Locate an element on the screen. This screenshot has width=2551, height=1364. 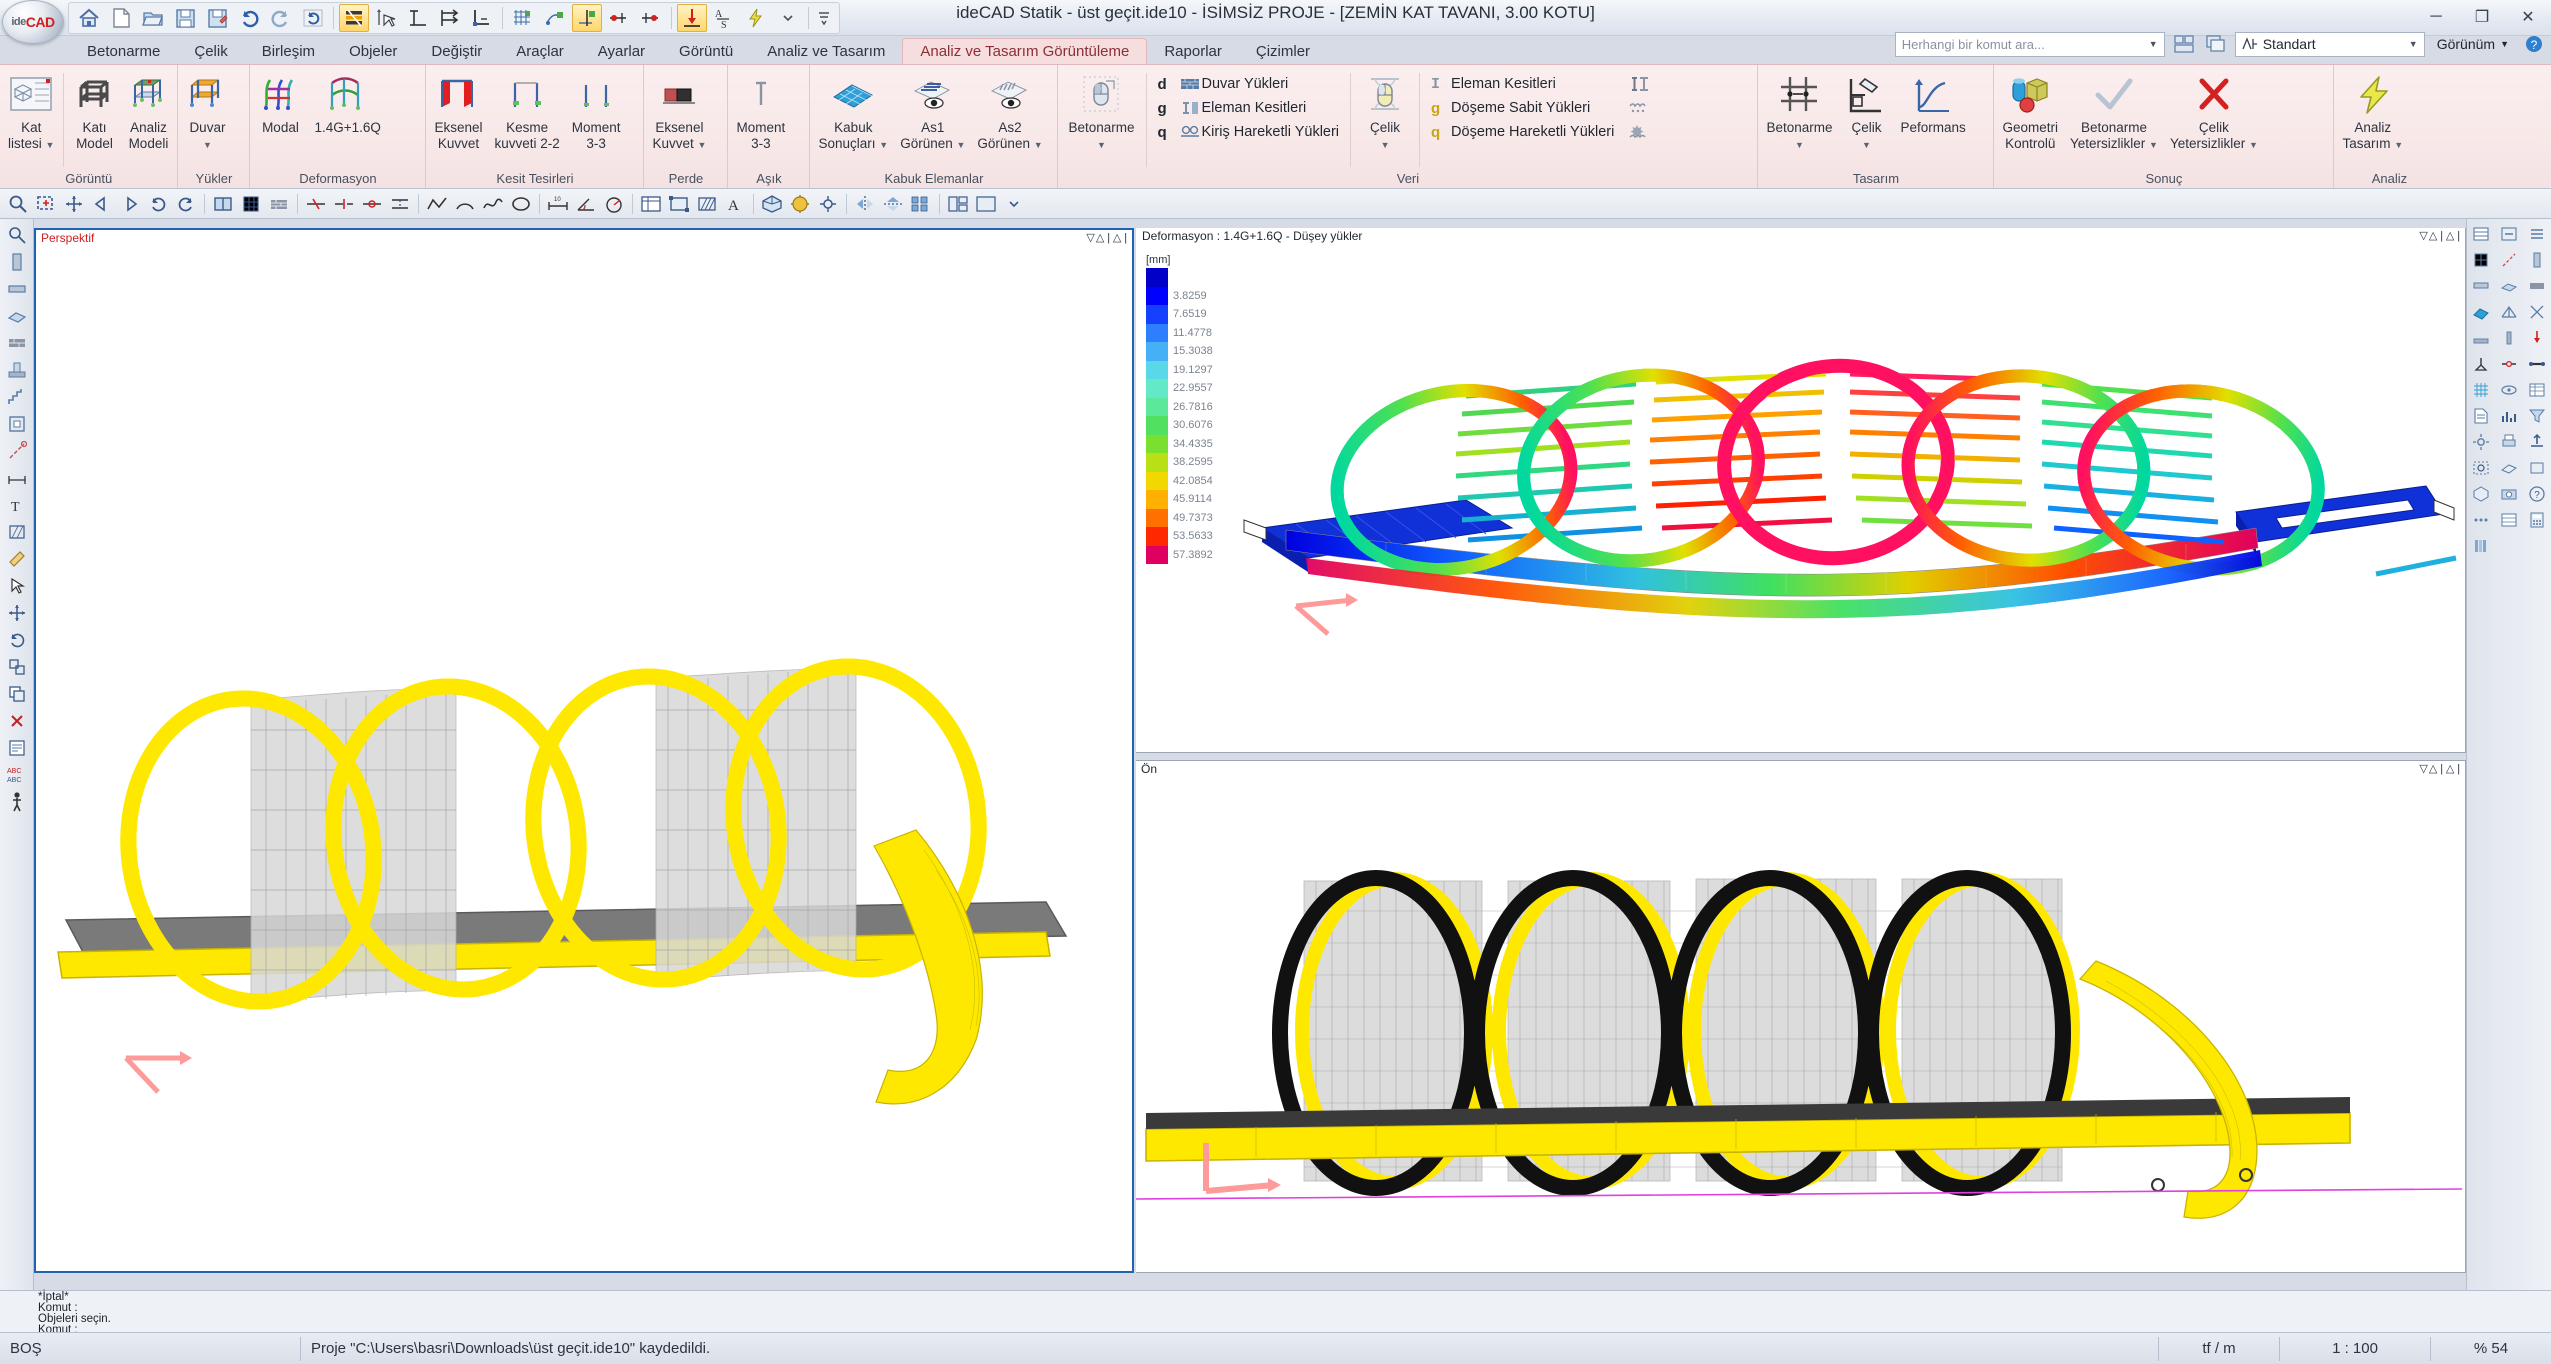
tab-analiz-ve-tasarim-goruntuleme: Analiz ve Tasarım Görüntüleme is located at coordinates (1025, 51).